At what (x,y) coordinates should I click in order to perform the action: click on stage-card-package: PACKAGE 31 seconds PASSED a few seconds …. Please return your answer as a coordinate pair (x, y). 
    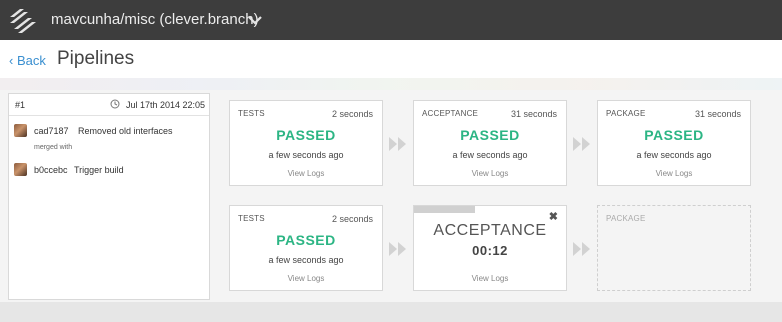
    Looking at the image, I should click on (674, 143).